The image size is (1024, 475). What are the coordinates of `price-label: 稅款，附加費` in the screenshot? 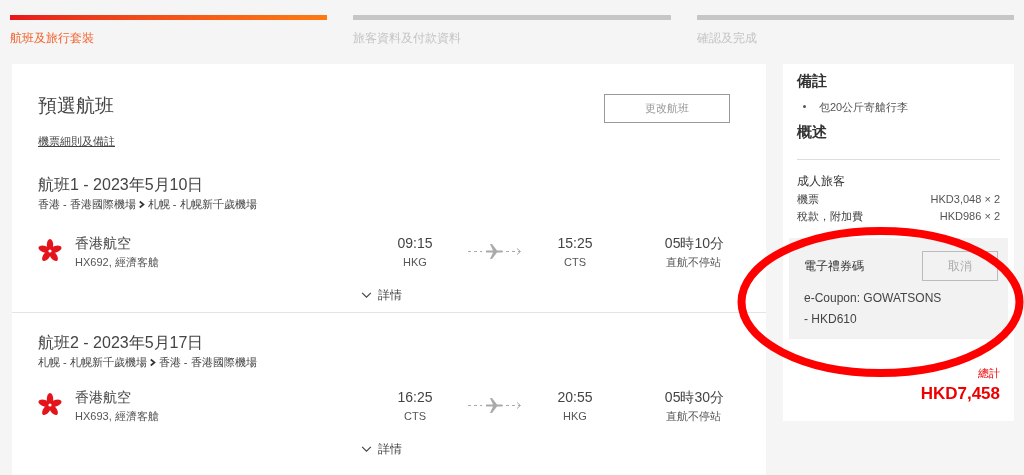 It's located at (830, 216).